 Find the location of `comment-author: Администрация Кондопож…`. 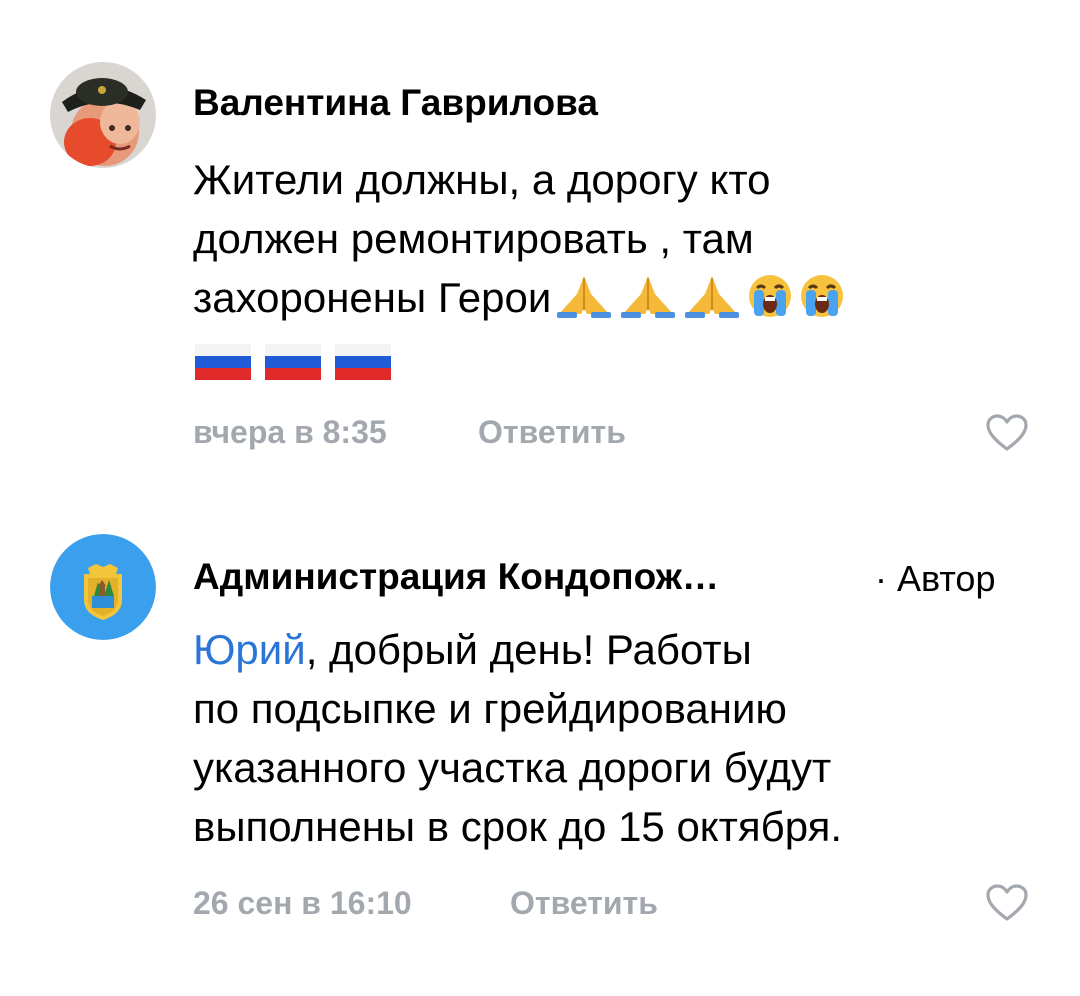

comment-author: Администрация Кондопож… is located at coordinates (523, 577).